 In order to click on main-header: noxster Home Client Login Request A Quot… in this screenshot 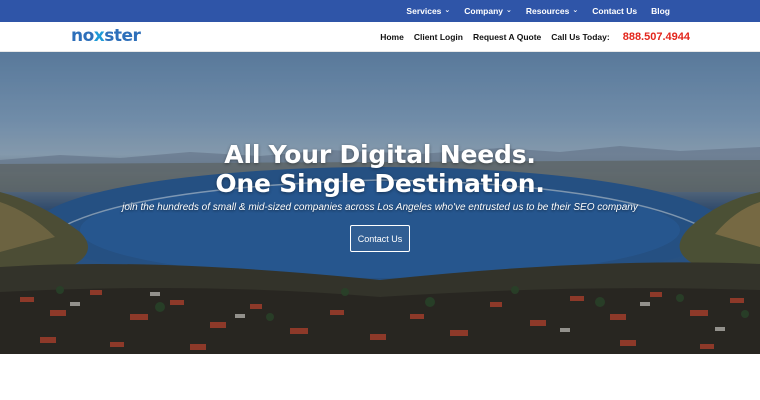, I will do `click(380, 37)`.